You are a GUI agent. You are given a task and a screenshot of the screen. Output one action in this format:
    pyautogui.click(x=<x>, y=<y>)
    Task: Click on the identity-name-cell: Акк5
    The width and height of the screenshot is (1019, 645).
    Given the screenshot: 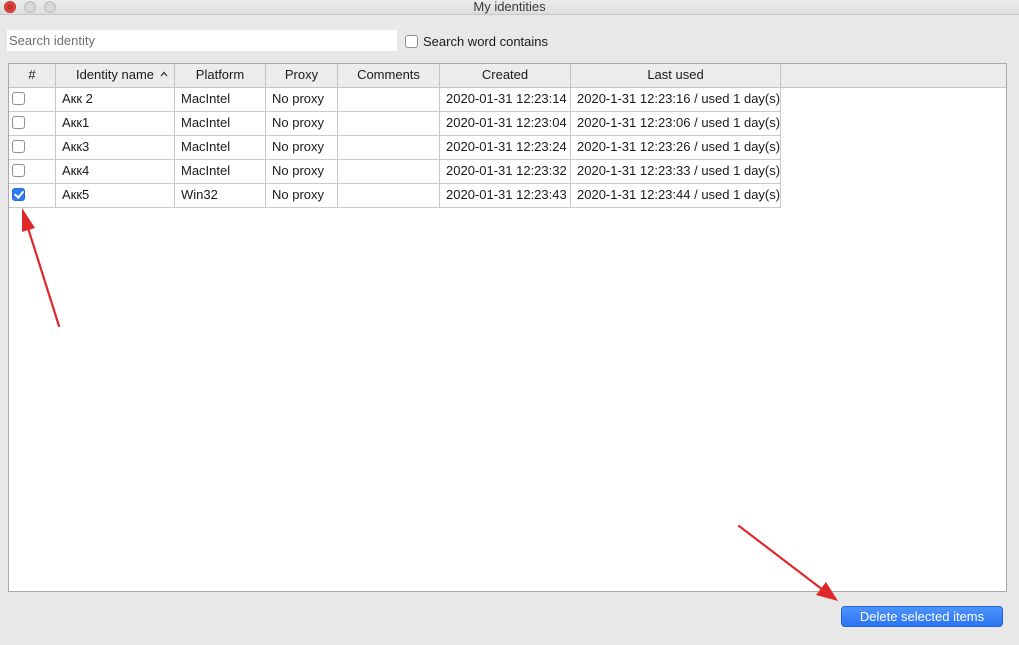 What is the action you would take?
    pyautogui.click(x=115, y=195)
    